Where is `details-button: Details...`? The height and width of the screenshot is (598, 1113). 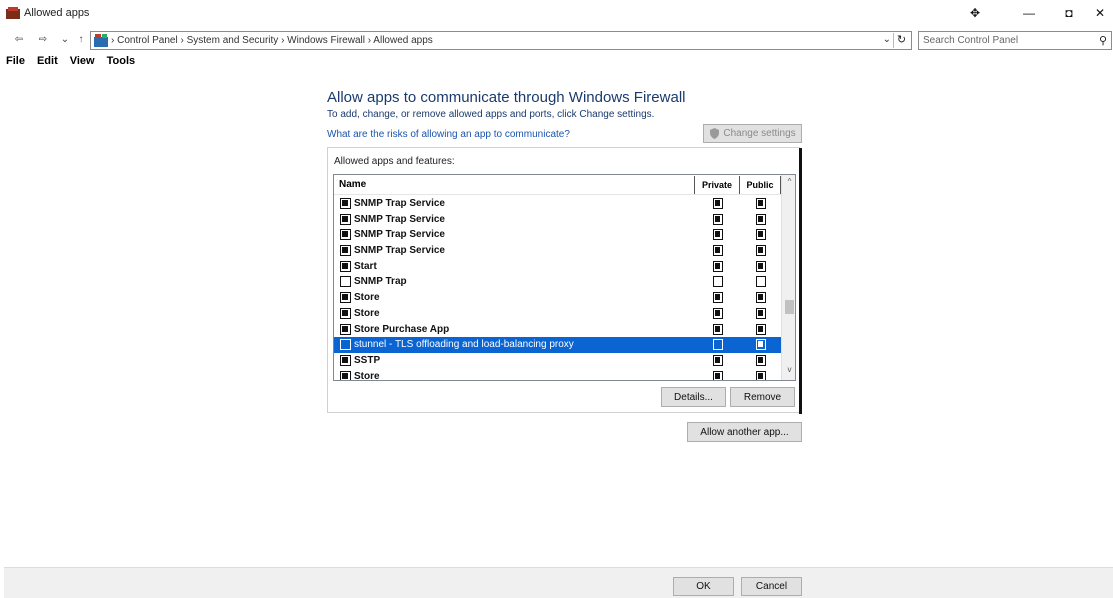 details-button: Details... is located at coordinates (693, 397).